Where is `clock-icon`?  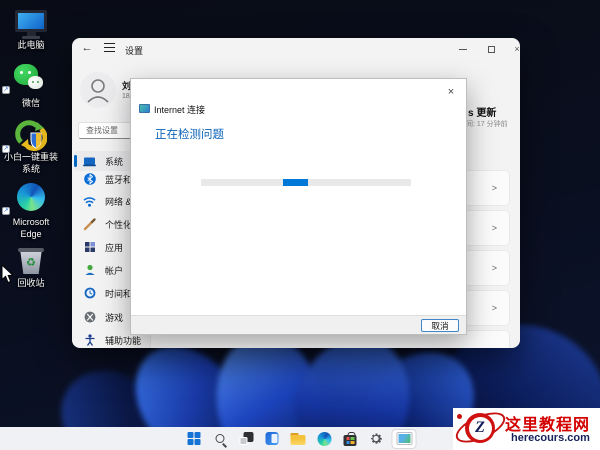
clock-icon is located at coordinates (89, 293).